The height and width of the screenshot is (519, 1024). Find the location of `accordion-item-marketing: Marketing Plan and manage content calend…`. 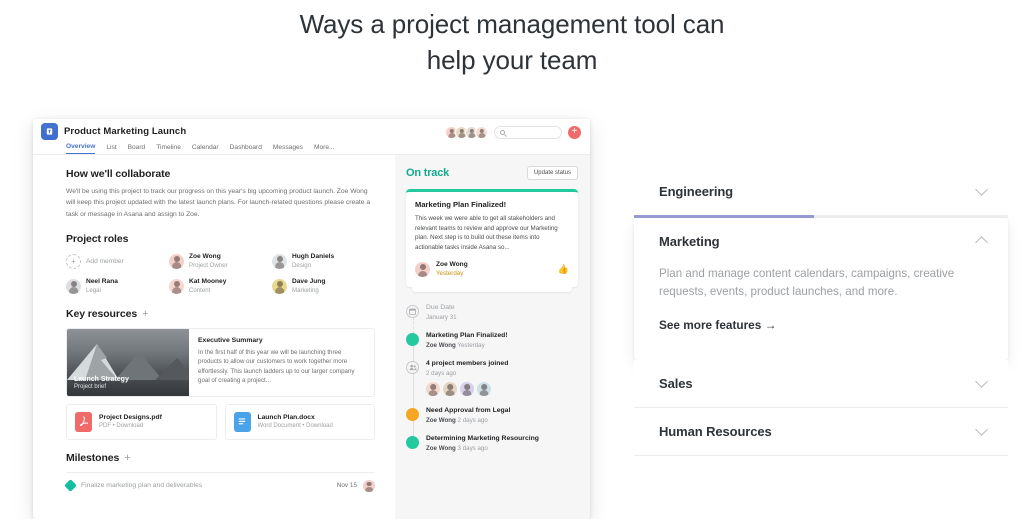

accordion-item-marketing: Marketing Plan and manage content calend… is located at coordinates (821, 288).